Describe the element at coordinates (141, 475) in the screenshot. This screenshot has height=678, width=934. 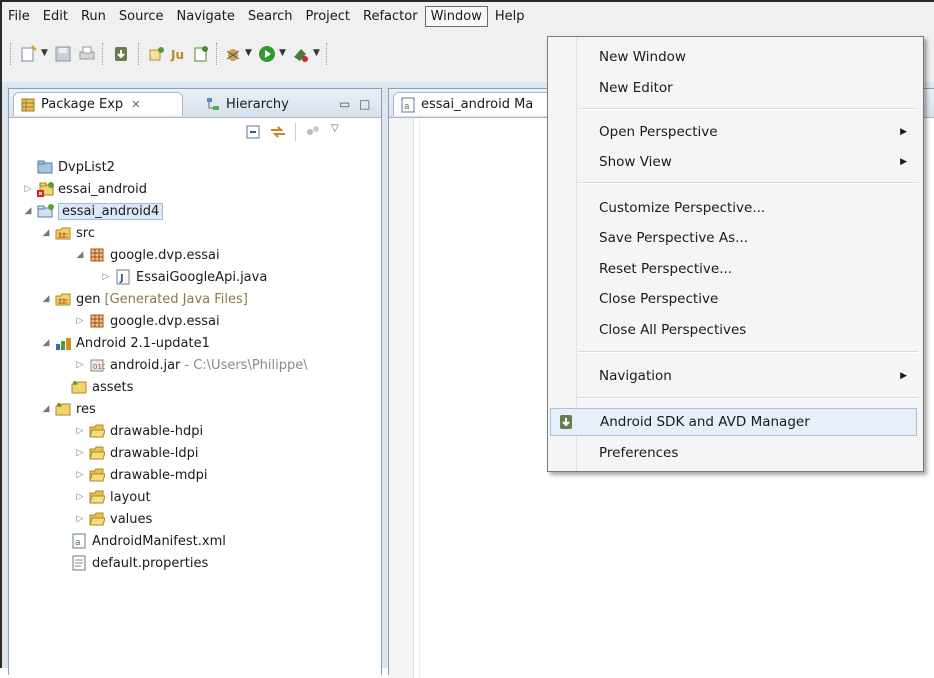
I see `tree-item: ▷ drawable-mdpi` at that location.